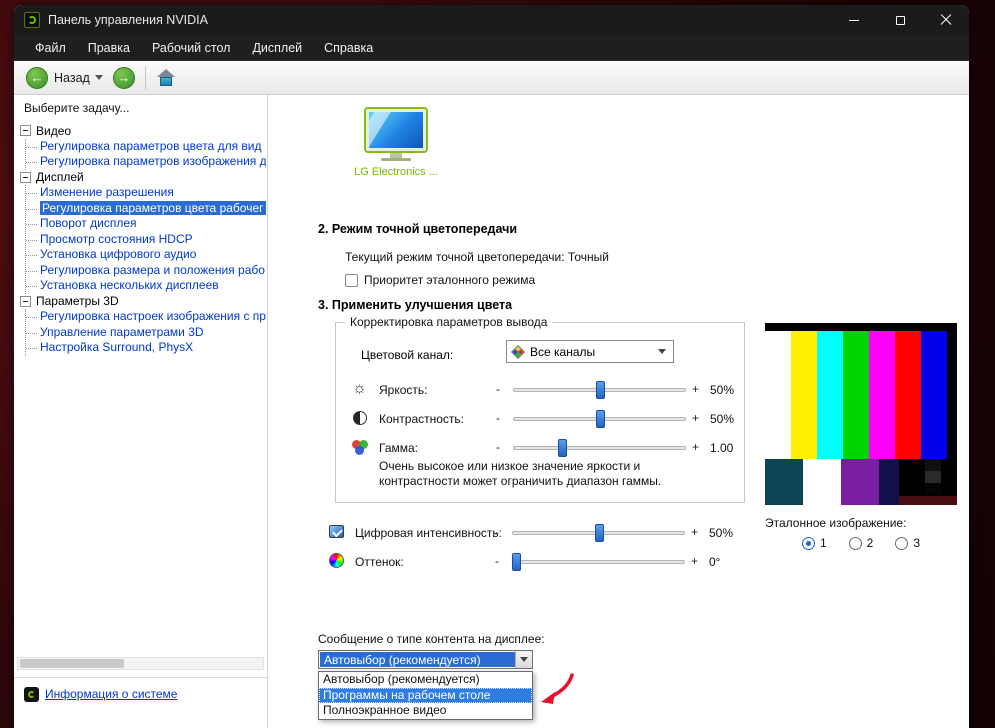 This screenshot has width=995, height=728. What do you see at coordinates (143, 178) in the screenshot?
I see `tree-root-display: Дисплей` at bounding box center [143, 178].